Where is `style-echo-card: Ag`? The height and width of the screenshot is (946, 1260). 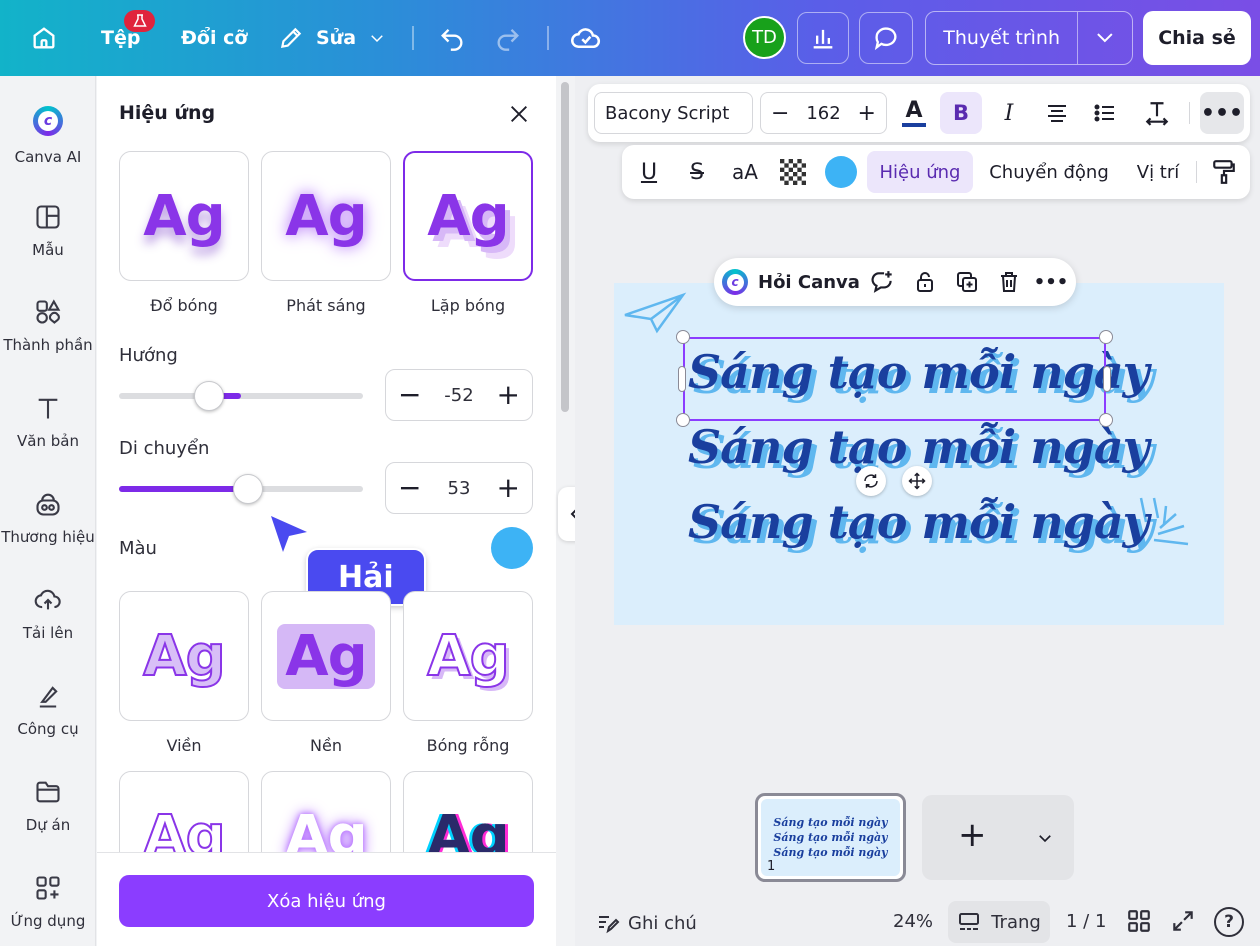 style-echo-card: Ag is located at coordinates (468, 216).